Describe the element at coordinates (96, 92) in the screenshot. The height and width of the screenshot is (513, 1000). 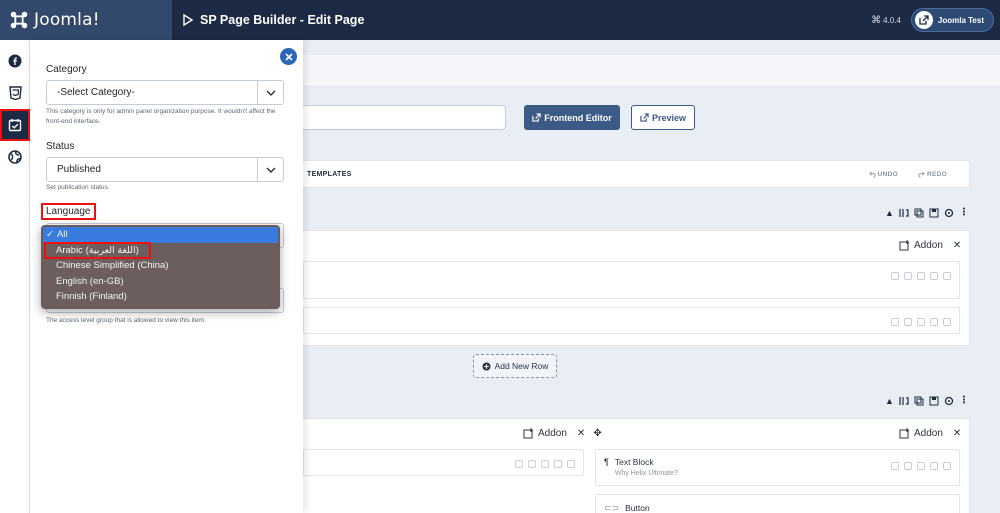
I see `category-value: -Select Category-` at that location.